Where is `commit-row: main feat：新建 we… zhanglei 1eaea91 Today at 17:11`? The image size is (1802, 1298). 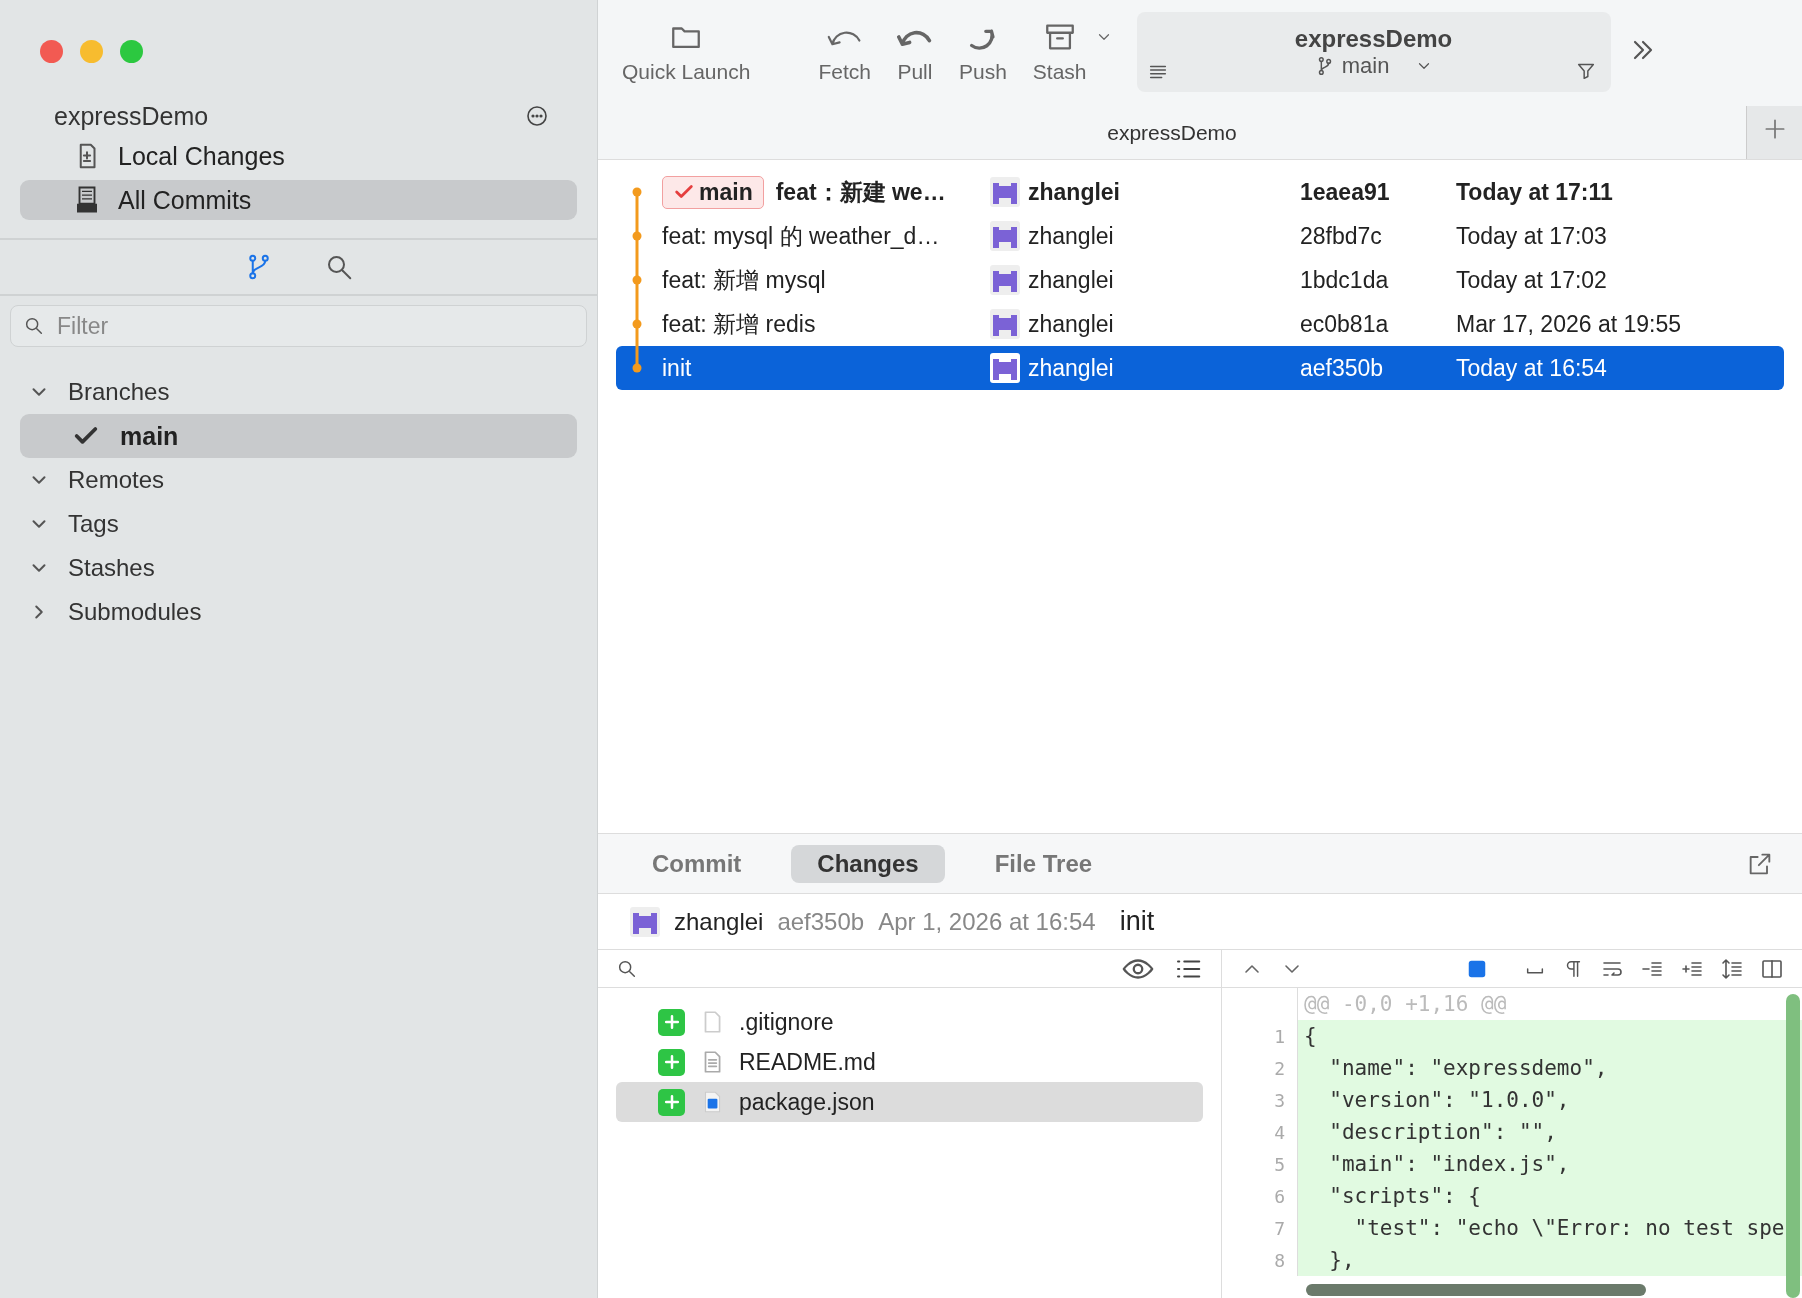
commit-row: main feat：新建 we… zhanglei 1eaea91 Today at 17:11 is located at coordinates (1200, 192).